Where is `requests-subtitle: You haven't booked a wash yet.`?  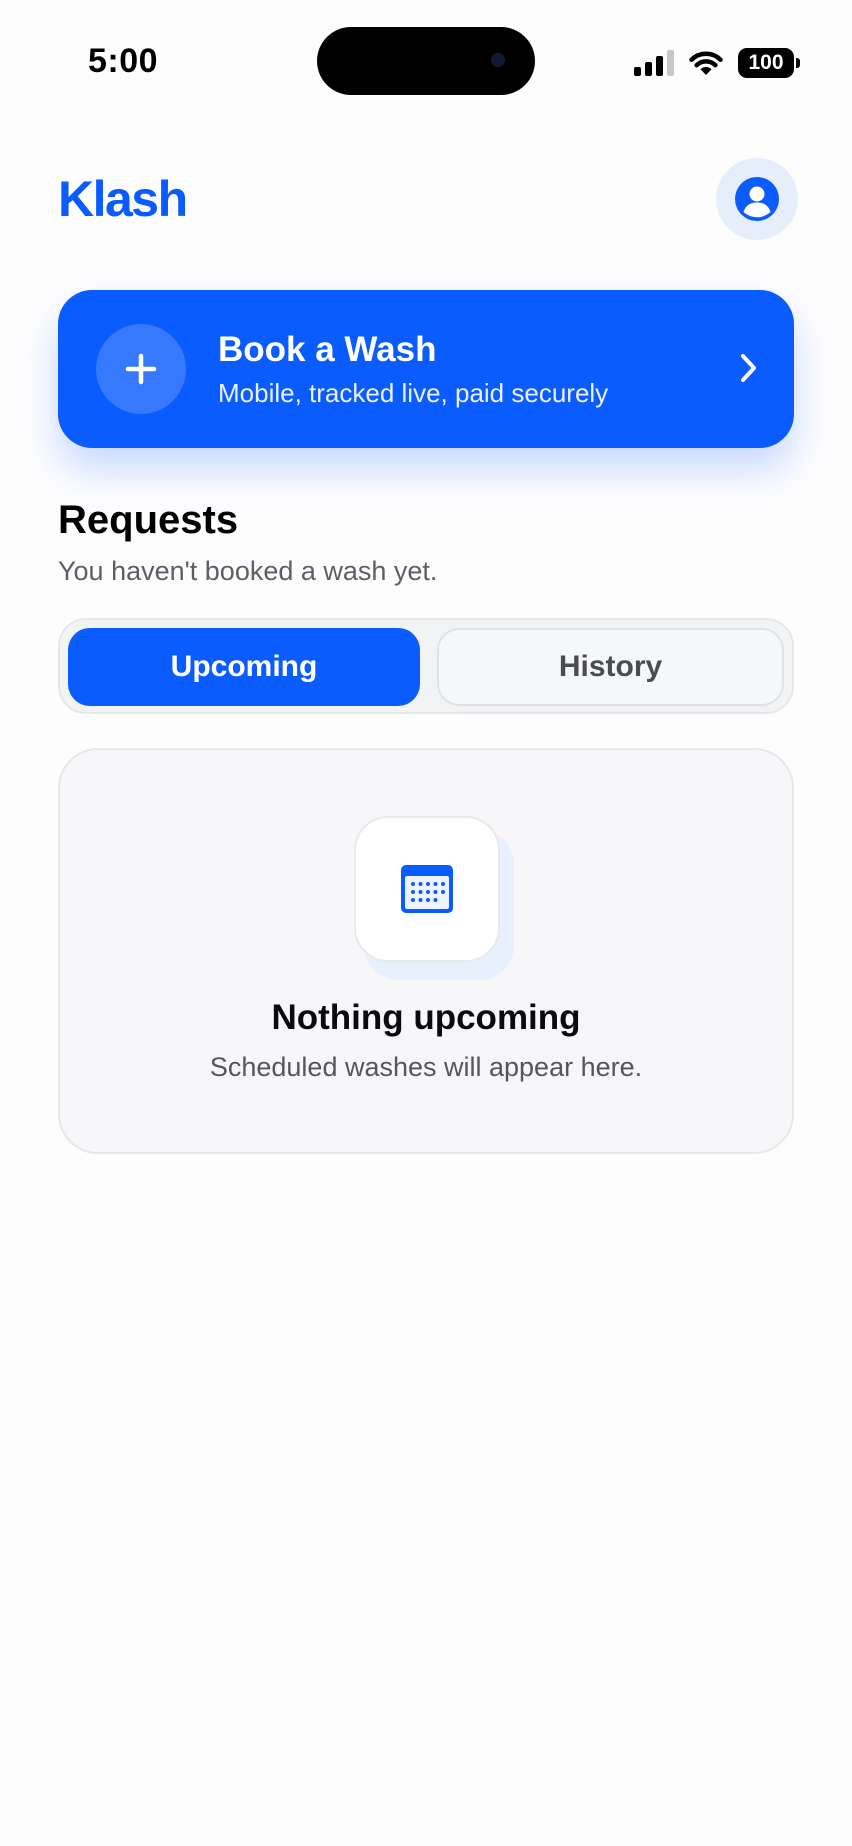 requests-subtitle: You haven't booked a wash yet. is located at coordinates (248, 571).